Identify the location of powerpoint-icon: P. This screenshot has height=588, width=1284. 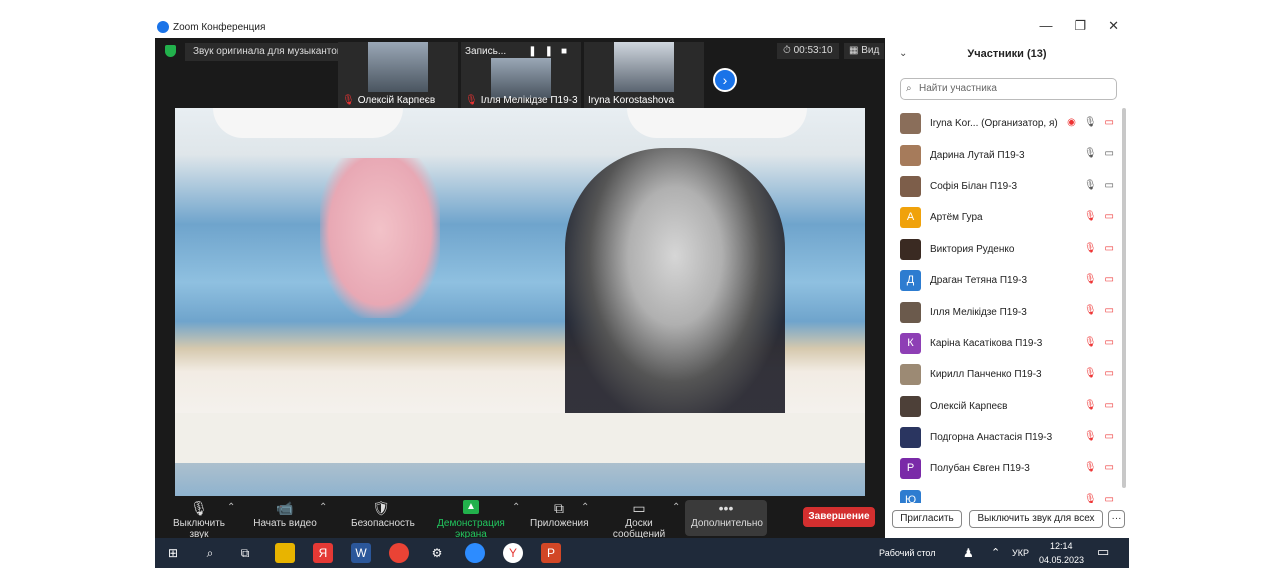
(551, 553).